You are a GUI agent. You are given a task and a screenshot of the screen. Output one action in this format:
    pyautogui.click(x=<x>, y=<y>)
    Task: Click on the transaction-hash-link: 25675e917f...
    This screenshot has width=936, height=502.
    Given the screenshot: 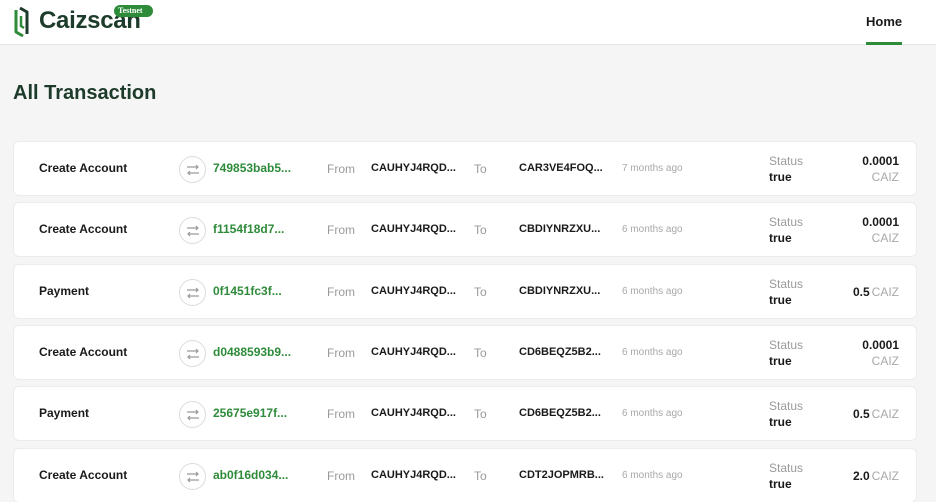 What is the action you would take?
    pyautogui.click(x=250, y=413)
    